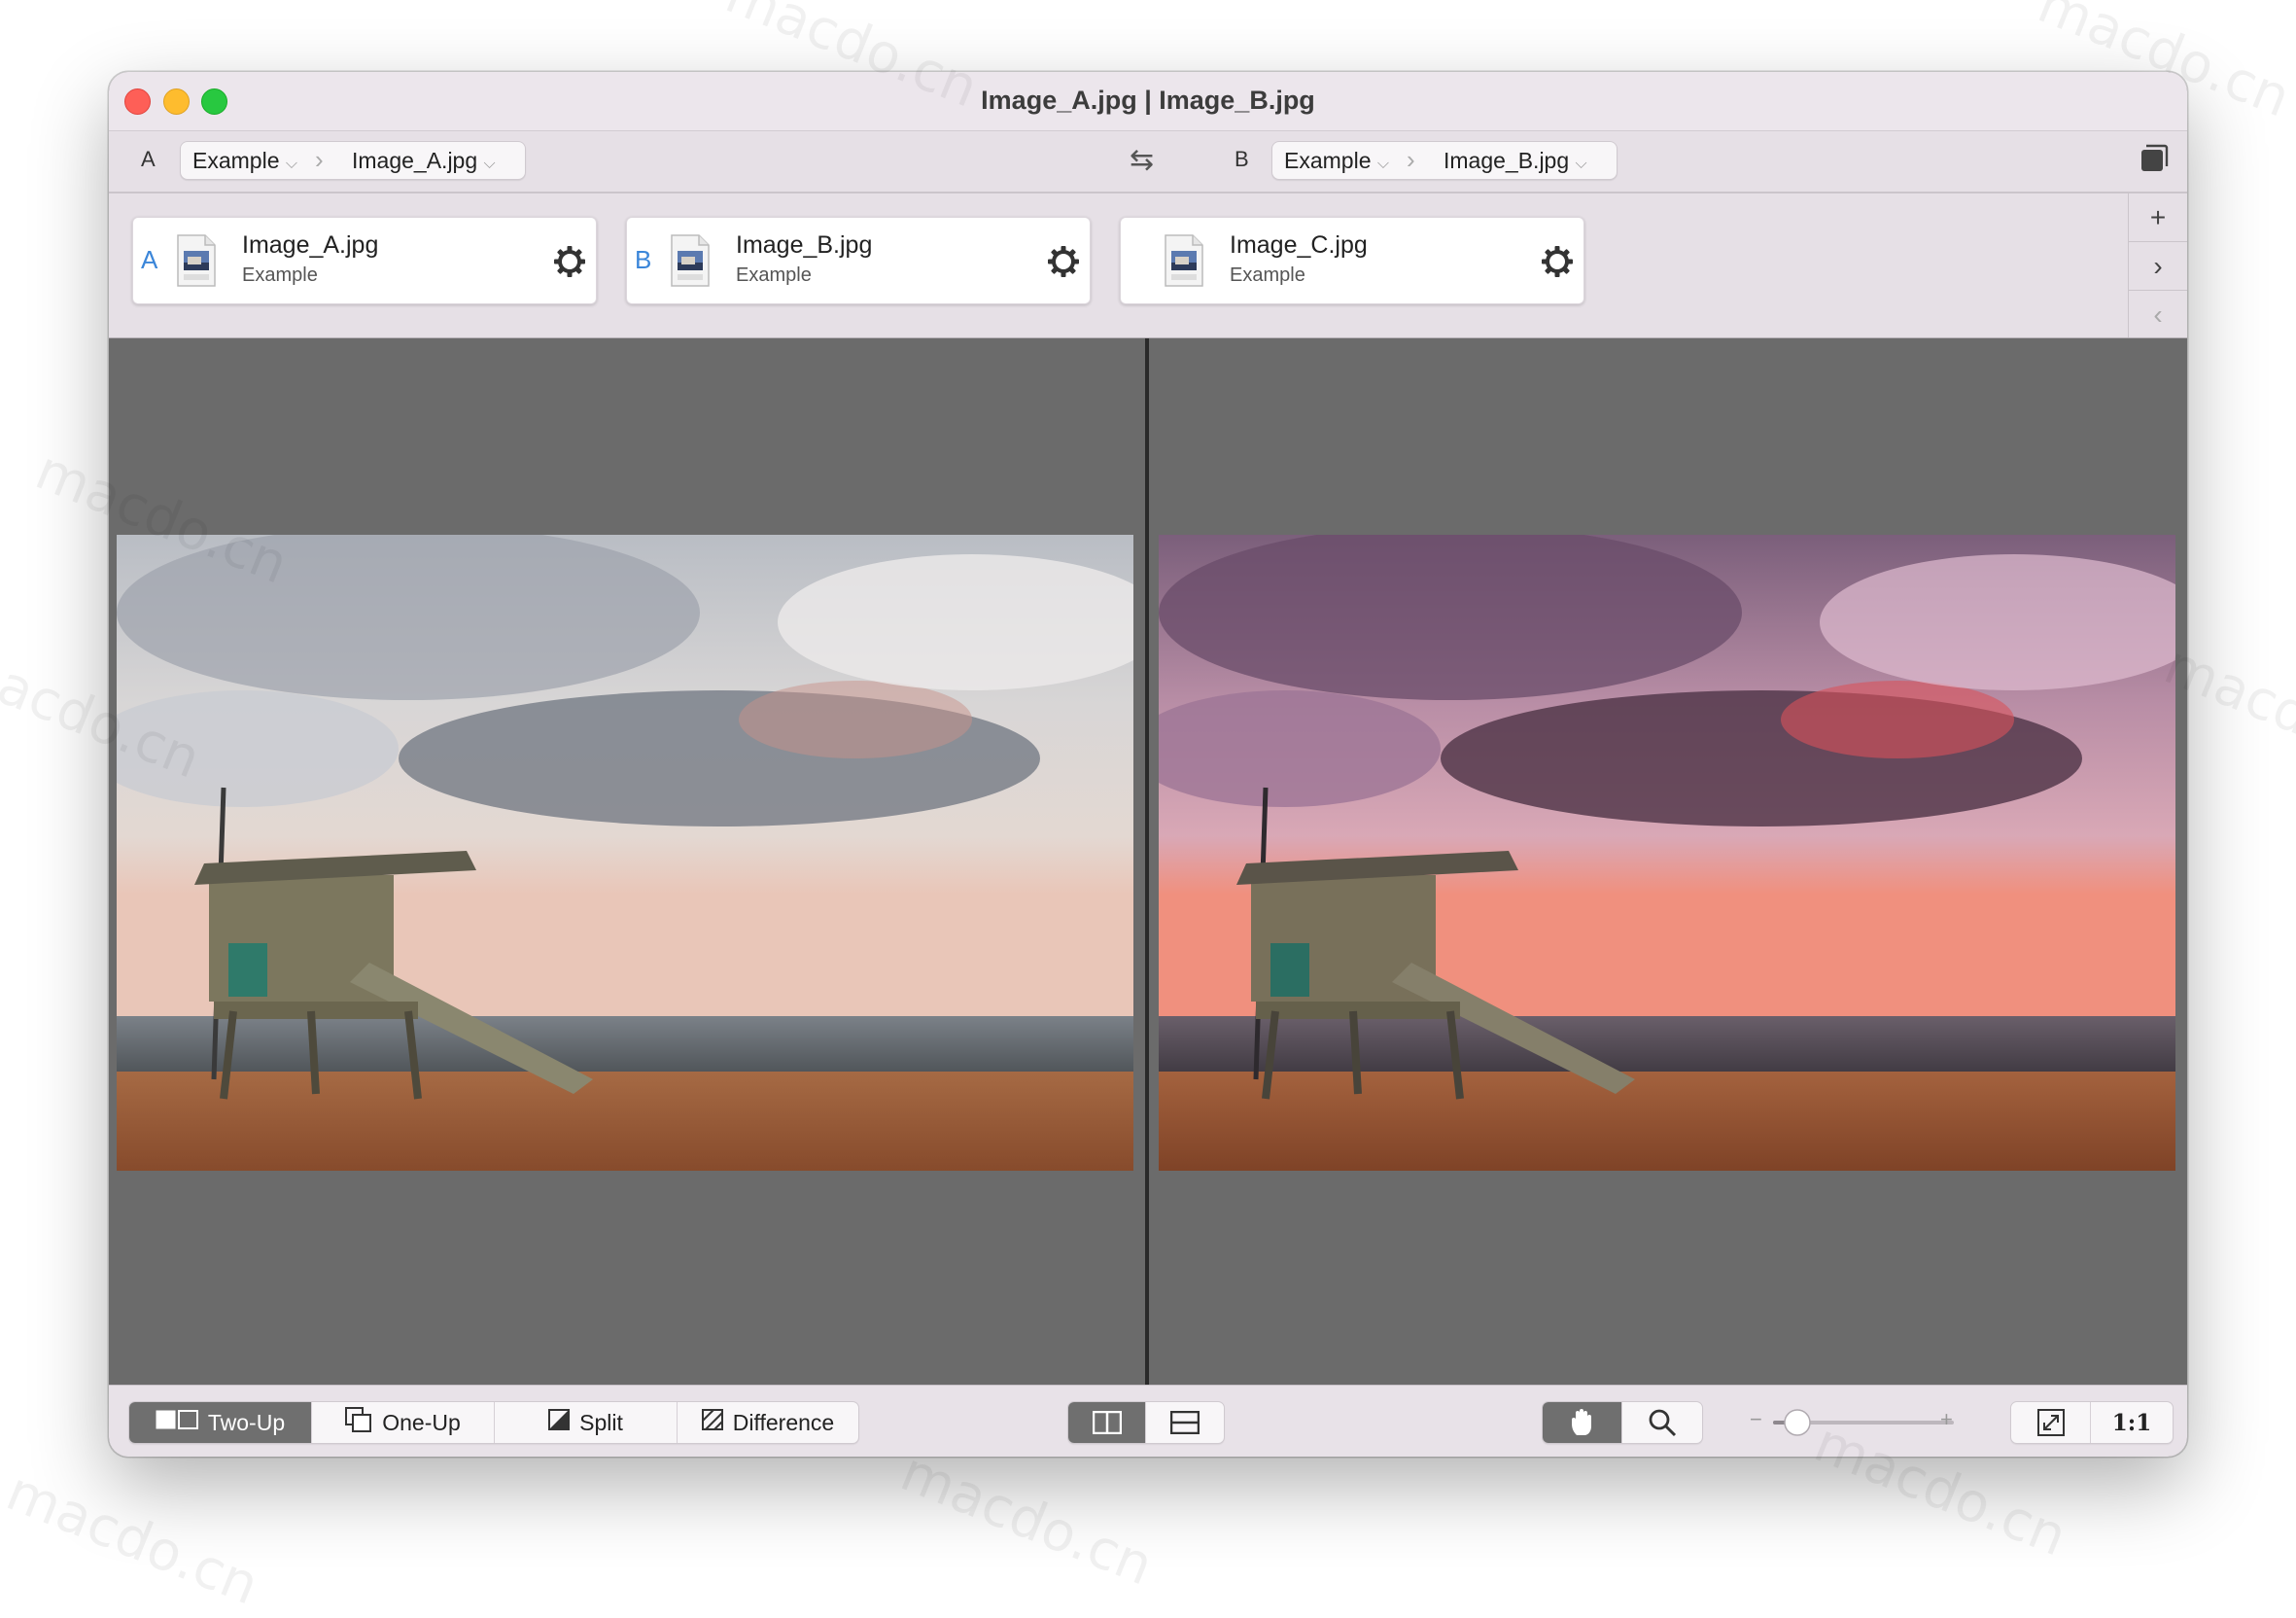 The width and height of the screenshot is (2296, 1618). I want to click on hand-icon, so click(1581, 1422).